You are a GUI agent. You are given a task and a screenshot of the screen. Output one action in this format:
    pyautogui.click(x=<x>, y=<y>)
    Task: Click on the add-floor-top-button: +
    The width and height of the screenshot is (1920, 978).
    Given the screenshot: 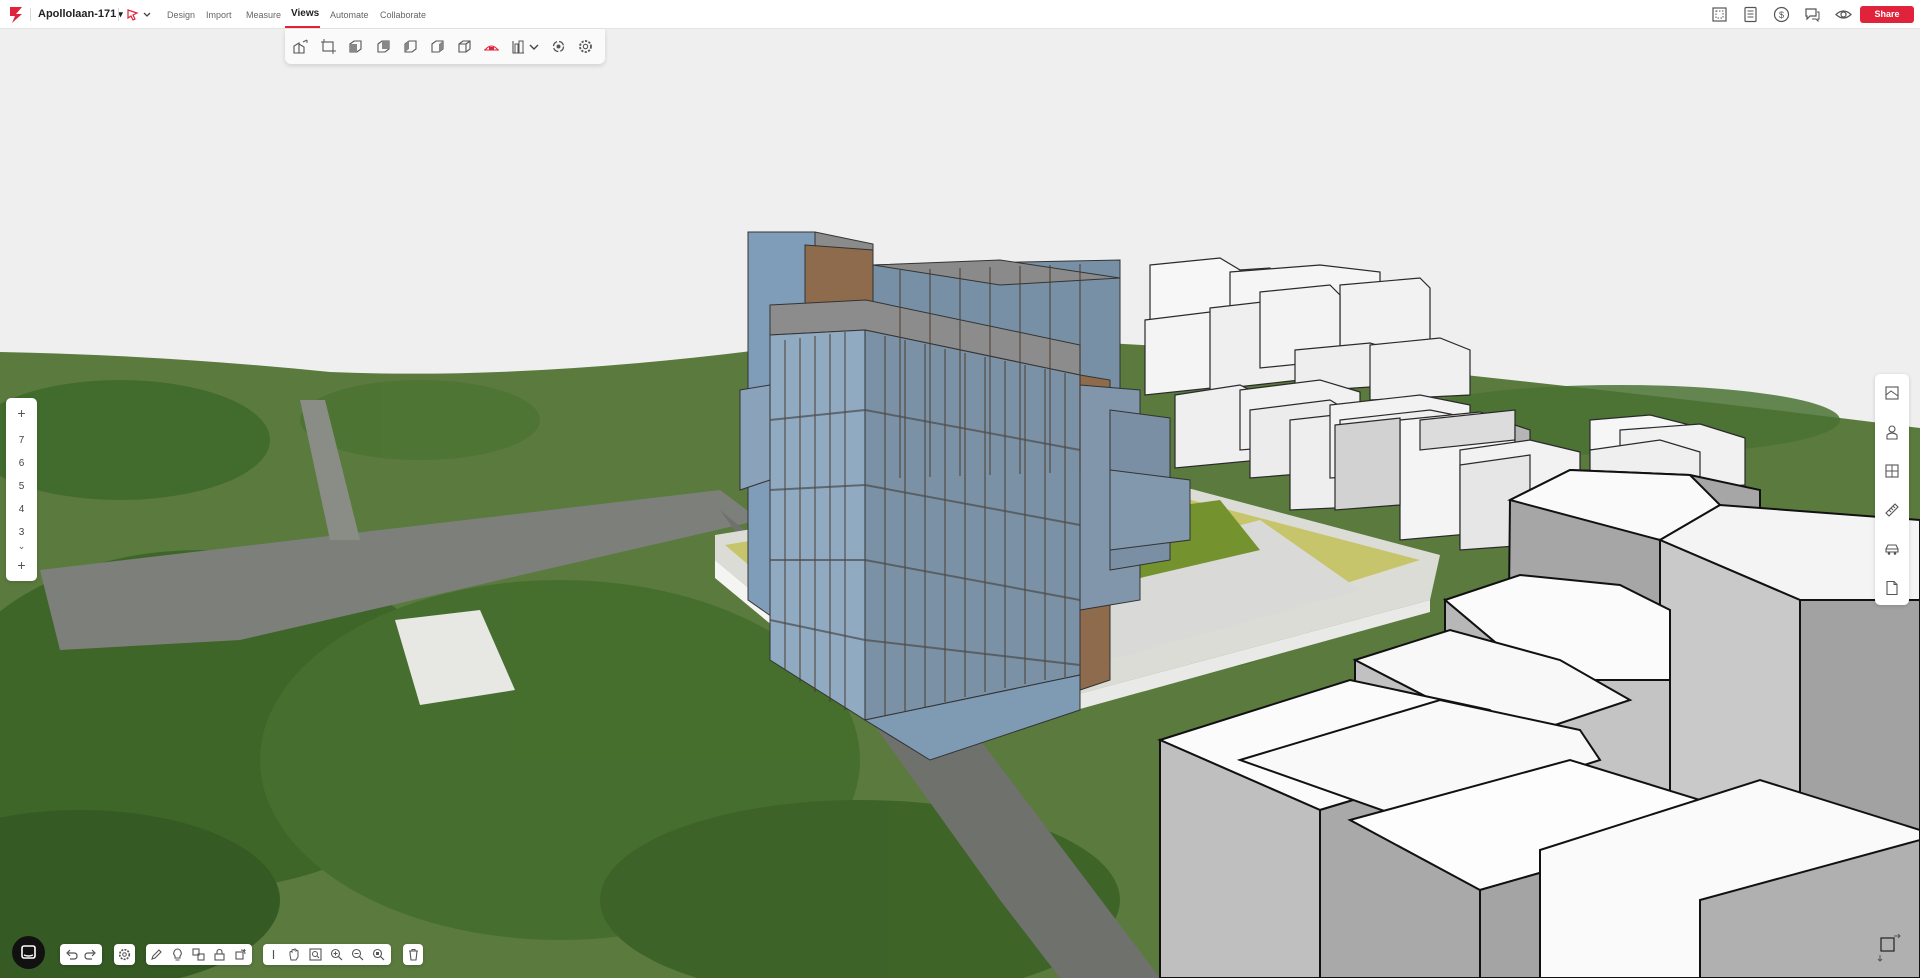 What is the action you would take?
    pyautogui.click(x=21, y=413)
    